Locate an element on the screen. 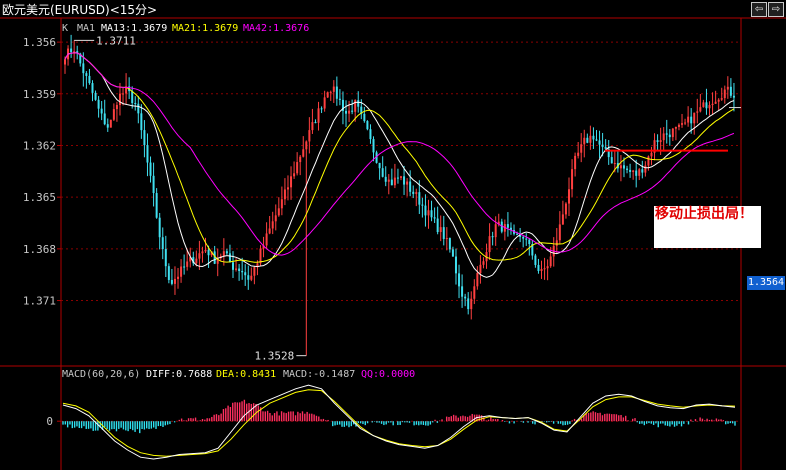 The height and width of the screenshot is (470, 786). chart-title: 欧元美元(EURUSD)<15分> is located at coordinates (80, 10).